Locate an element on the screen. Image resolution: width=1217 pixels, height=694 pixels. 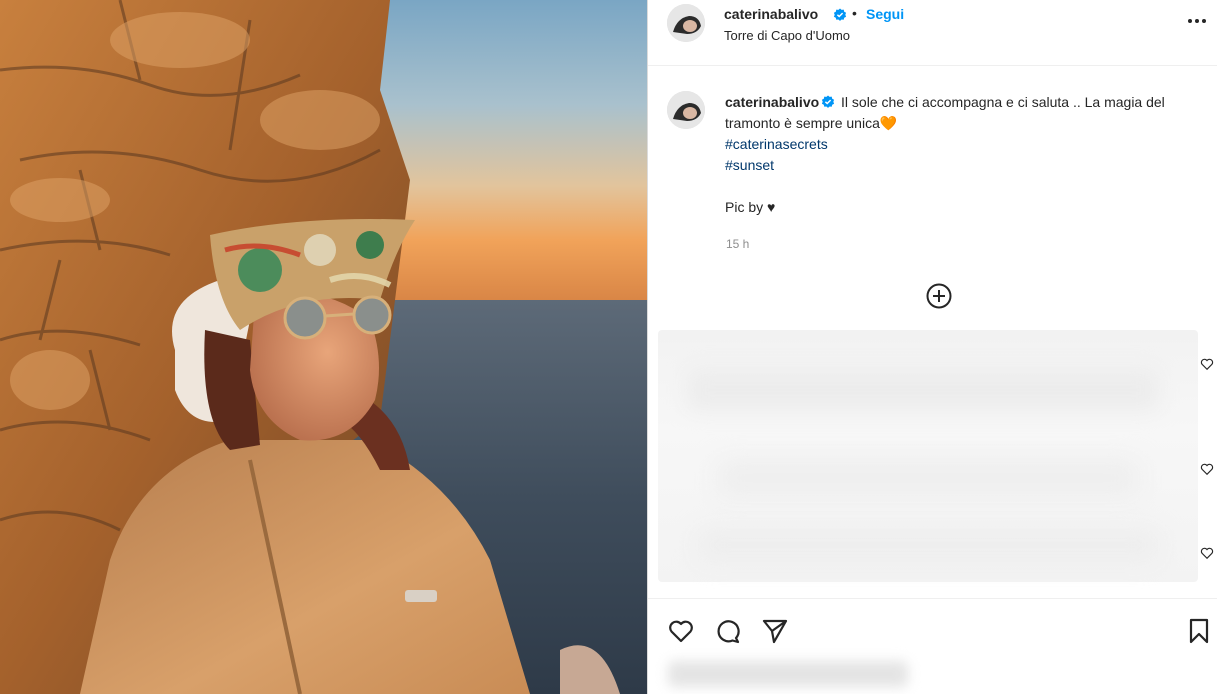
plus-circle-icon is located at coordinates (939, 296).